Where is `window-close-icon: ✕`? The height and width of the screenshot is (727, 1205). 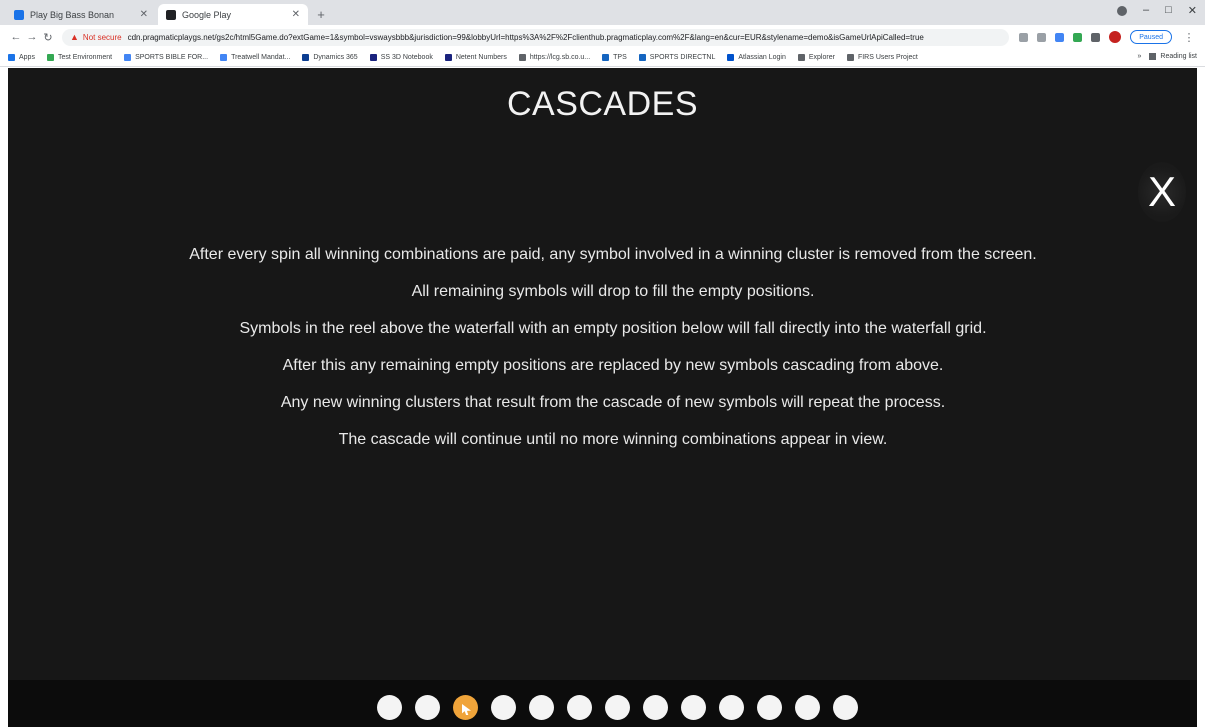
window-close-icon: ✕ is located at coordinates (1192, 10).